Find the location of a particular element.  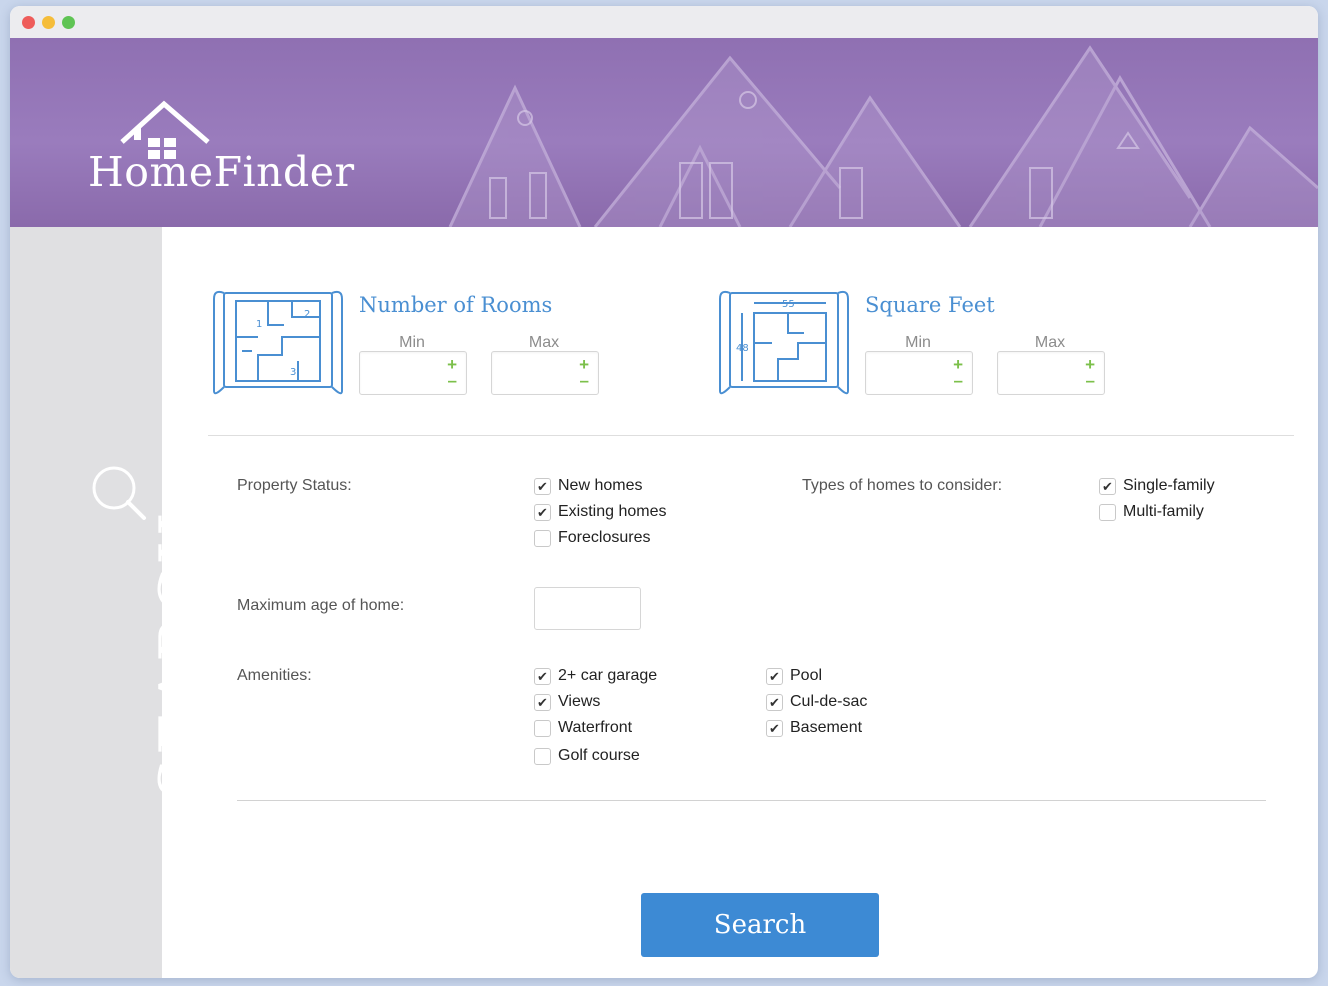

checkbox-label: Cul-de-sac is located at coordinates (829, 701).